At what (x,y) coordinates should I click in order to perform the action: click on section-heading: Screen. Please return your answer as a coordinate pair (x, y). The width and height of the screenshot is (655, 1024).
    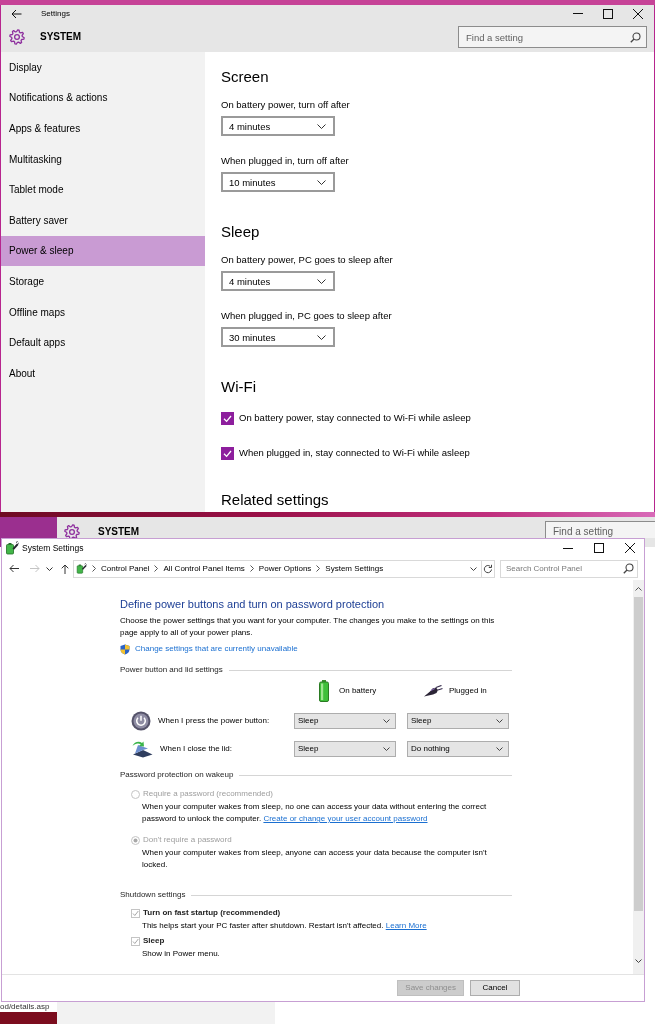
    Looking at the image, I should click on (245, 77).